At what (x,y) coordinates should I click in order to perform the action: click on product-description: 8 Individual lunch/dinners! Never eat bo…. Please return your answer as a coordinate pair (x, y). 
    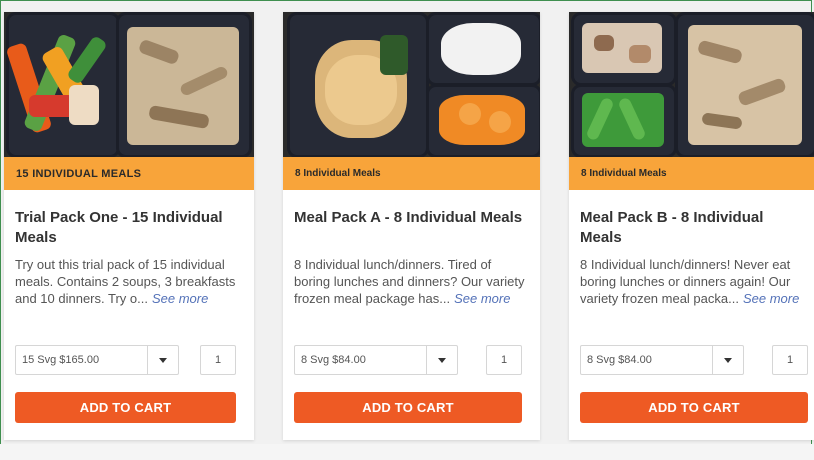
    Looking at the image, I should click on (691, 290).